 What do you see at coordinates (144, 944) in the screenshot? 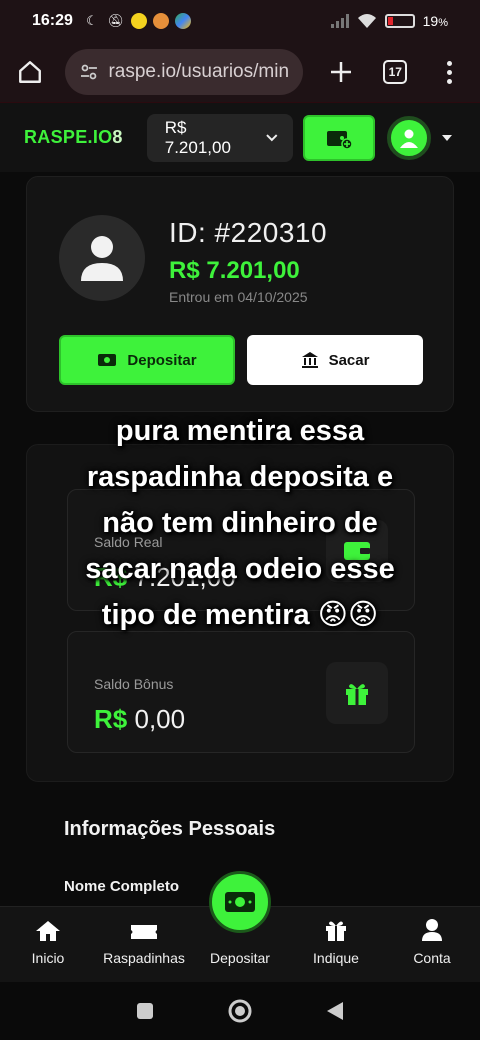
I see `nav-raspadinhas: Raspadinhas` at bounding box center [144, 944].